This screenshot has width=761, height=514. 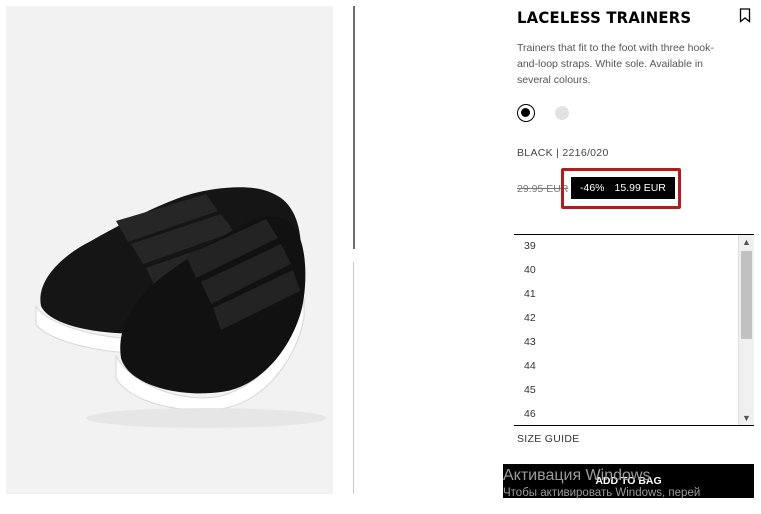 What do you see at coordinates (745, 15) in the screenshot?
I see `bookmark-icon` at bounding box center [745, 15].